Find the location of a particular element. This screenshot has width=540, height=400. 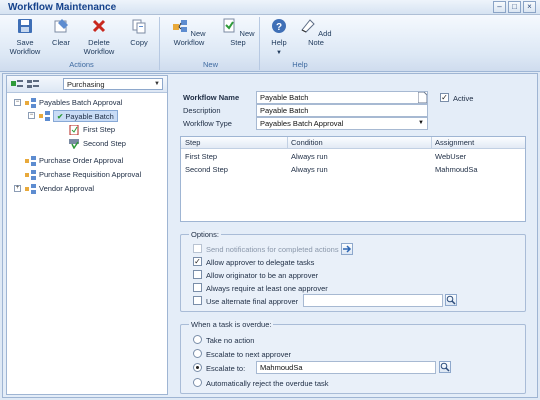

final-step-icon is located at coordinates (74, 144).